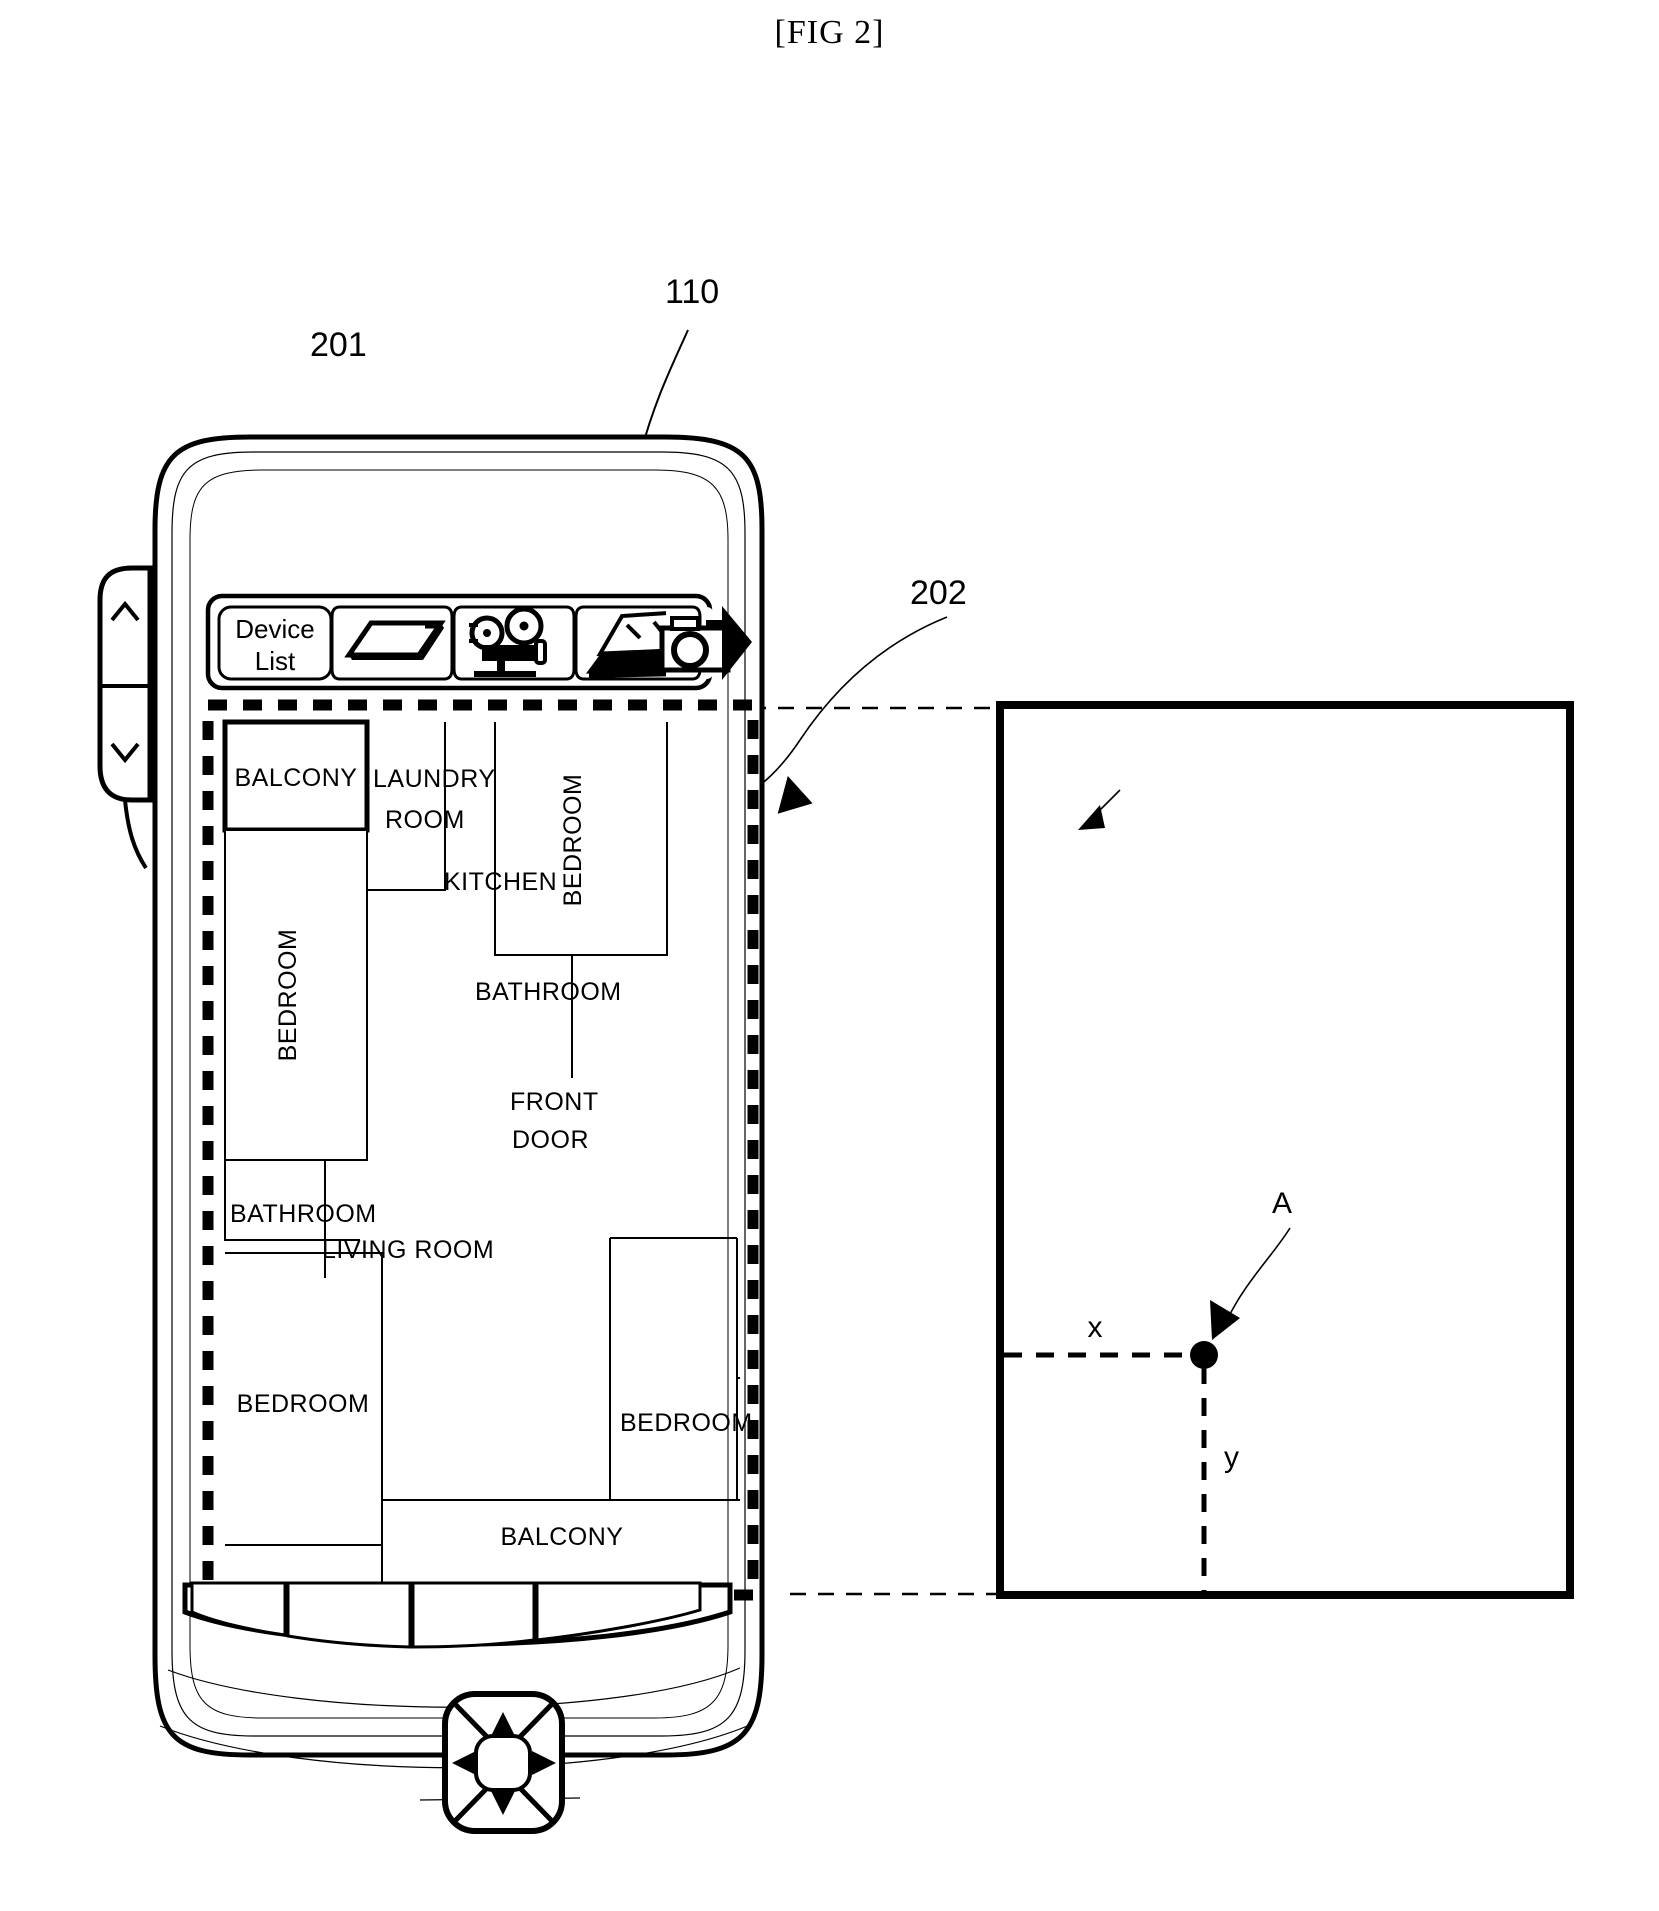 The image size is (1659, 1911). I want to click on device-list-label-line1: Device, so click(274, 629).